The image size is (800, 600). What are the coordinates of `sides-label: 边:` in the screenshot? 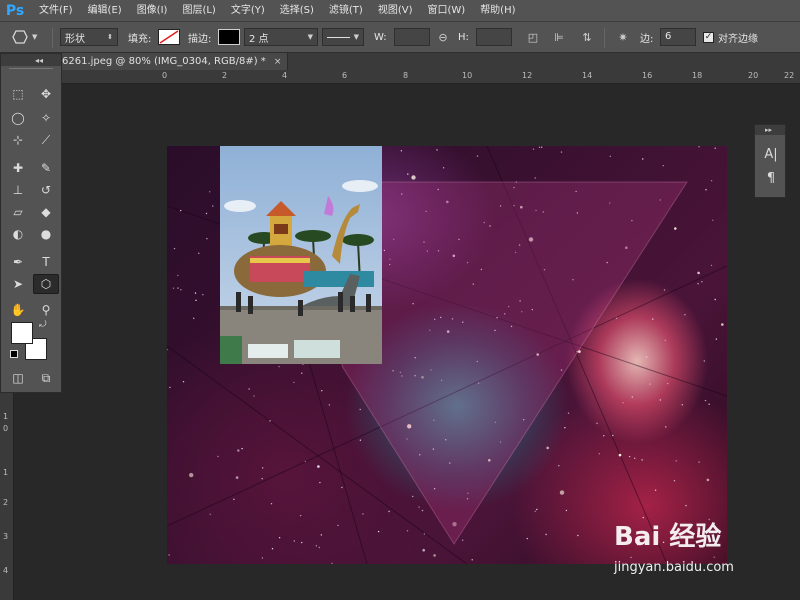 It's located at (647, 39).